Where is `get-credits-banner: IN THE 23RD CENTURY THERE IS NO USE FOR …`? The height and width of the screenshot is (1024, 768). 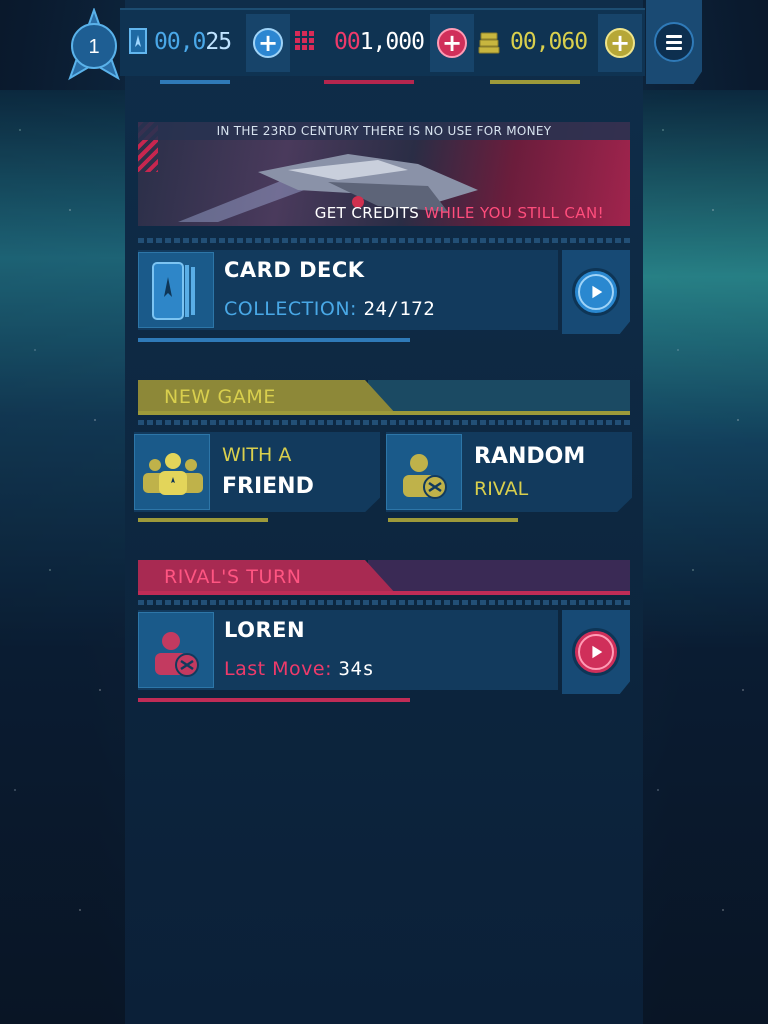
get-credits-banner: IN THE 23RD CENTURY THERE IS NO USE FOR … is located at coordinates (384, 174).